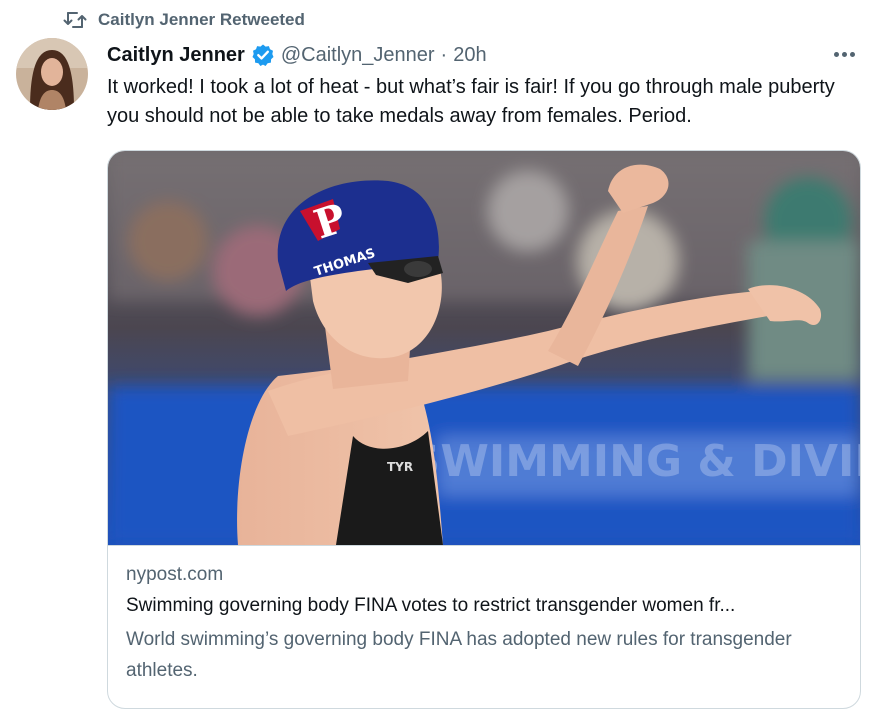 The height and width of the screenshot is (720, 880). I want to click on more-options-icon, so click(844, 54).